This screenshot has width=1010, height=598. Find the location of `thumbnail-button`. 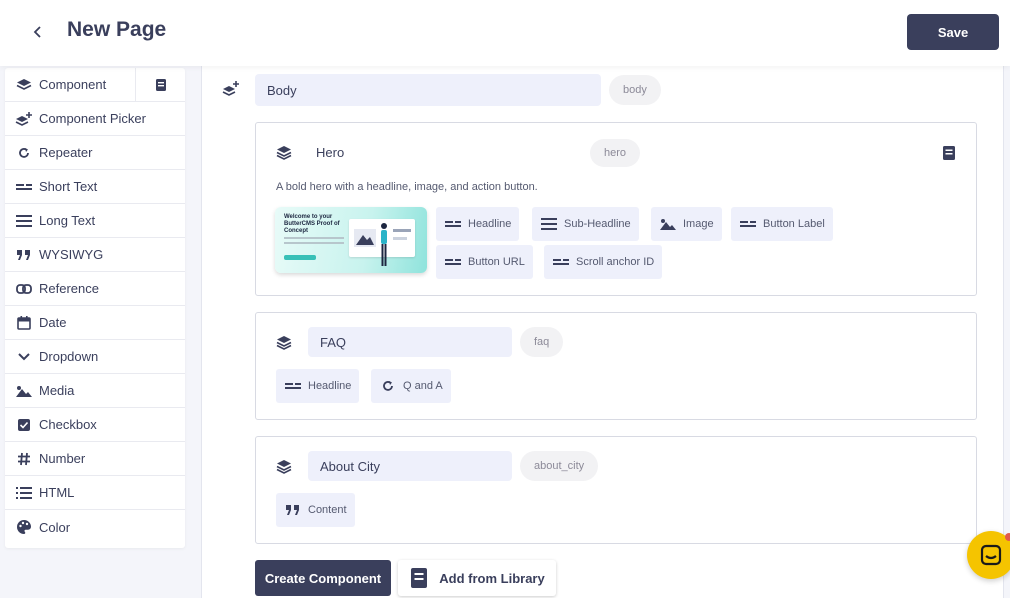

thumbnail-button is located at coordinates (300, 257).